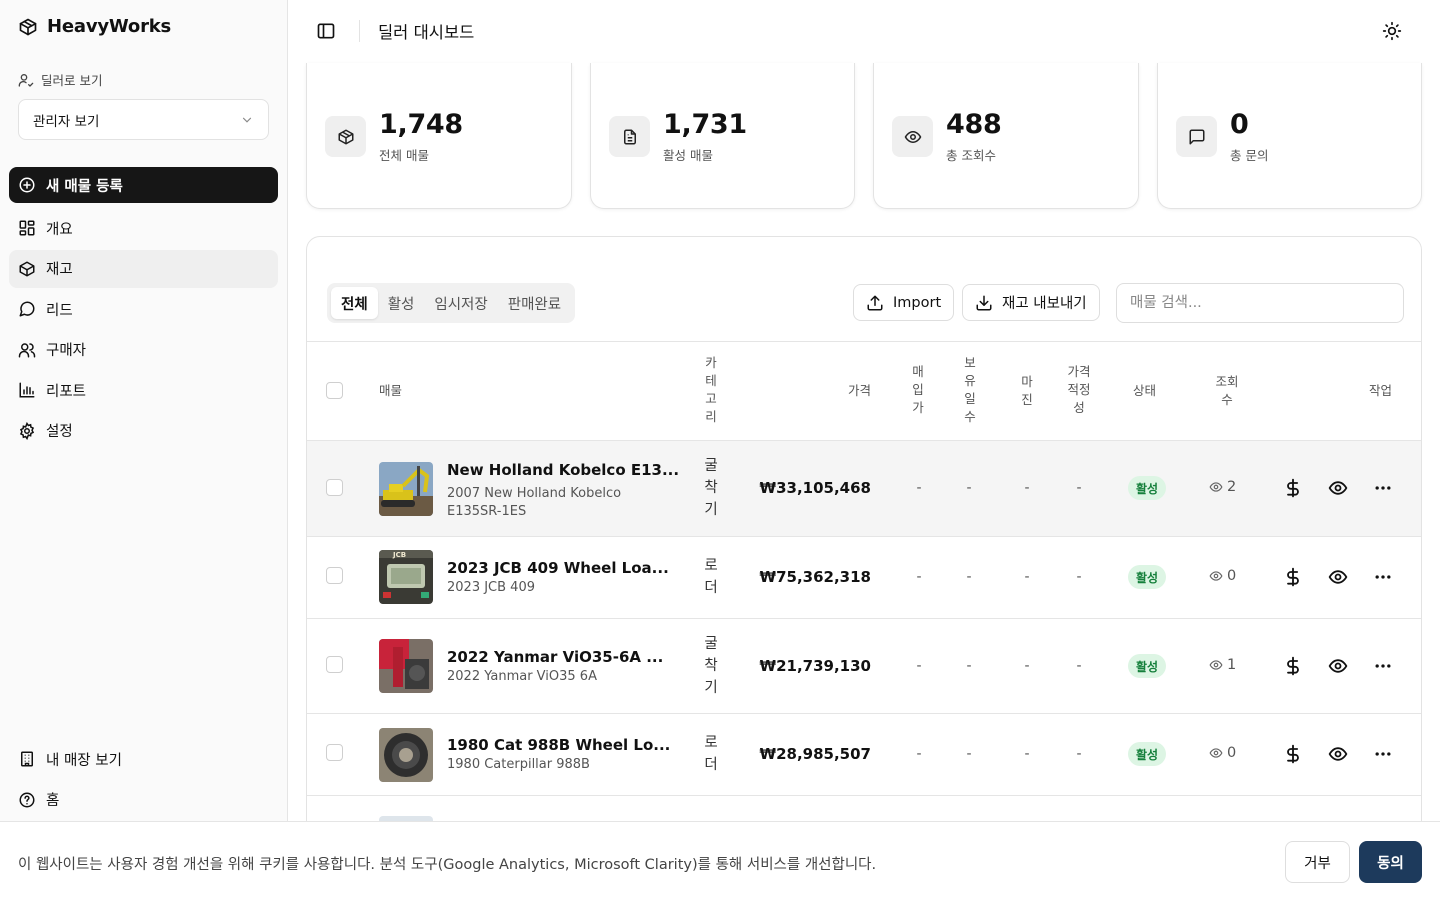  I want to click on listing-days: -, so click(969, 666).